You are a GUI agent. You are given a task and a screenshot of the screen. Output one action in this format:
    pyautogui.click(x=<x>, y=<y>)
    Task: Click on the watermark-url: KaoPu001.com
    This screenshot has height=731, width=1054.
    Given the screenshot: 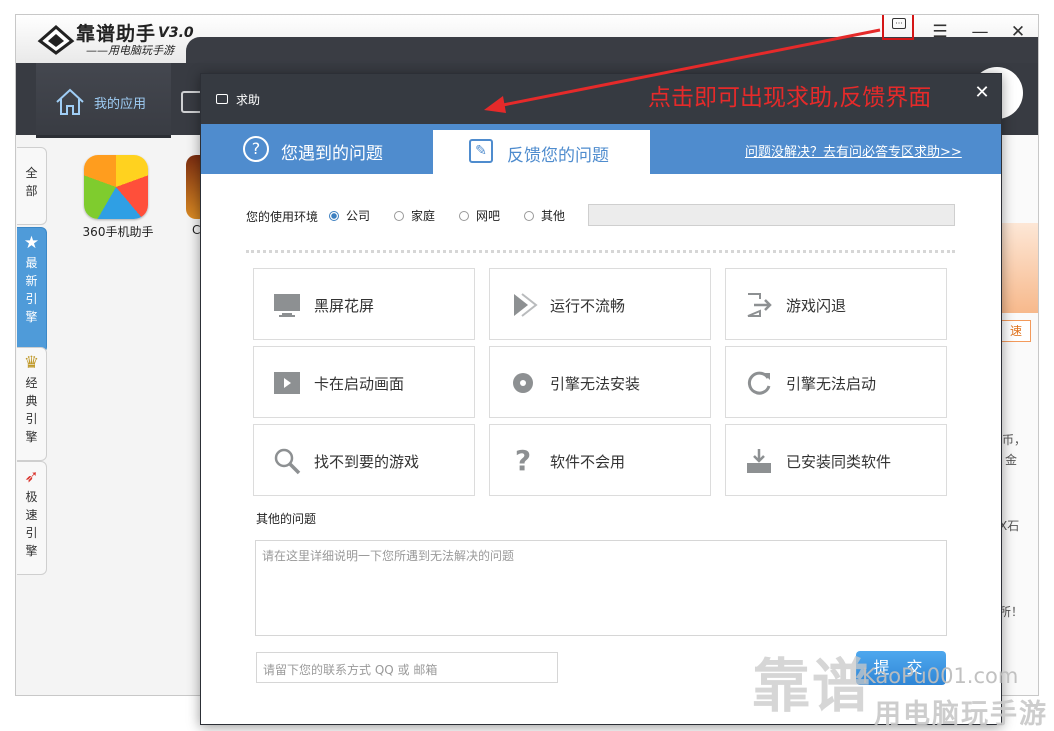 What is the action you would take?
    pyautogui.click(x=940, y=676)
    